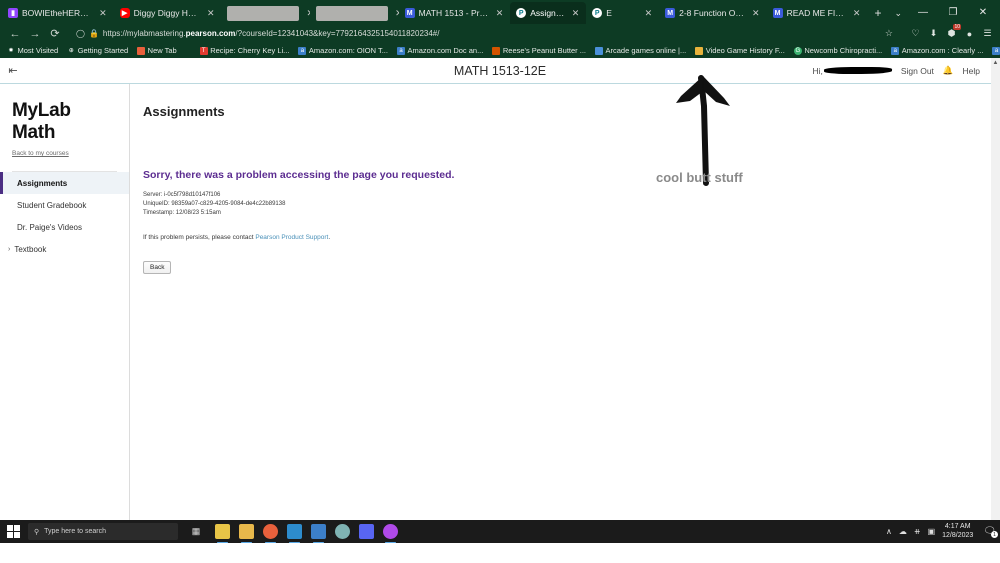  What do you see at coordinates (97, 50) in the screenshot?
I see `bookmark-item: ⊕ Getting Started` at bounding box center [97, 50].